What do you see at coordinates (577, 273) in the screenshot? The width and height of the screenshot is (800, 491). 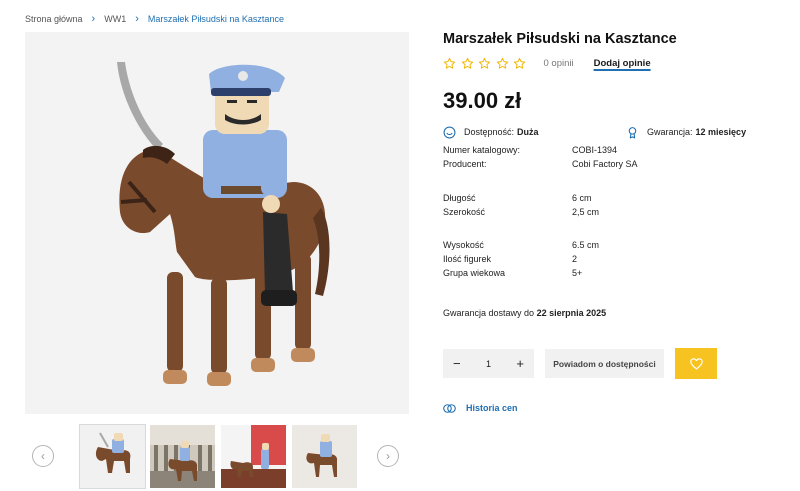 I see `spec-value: 5+` at bounding box center [577, 273].